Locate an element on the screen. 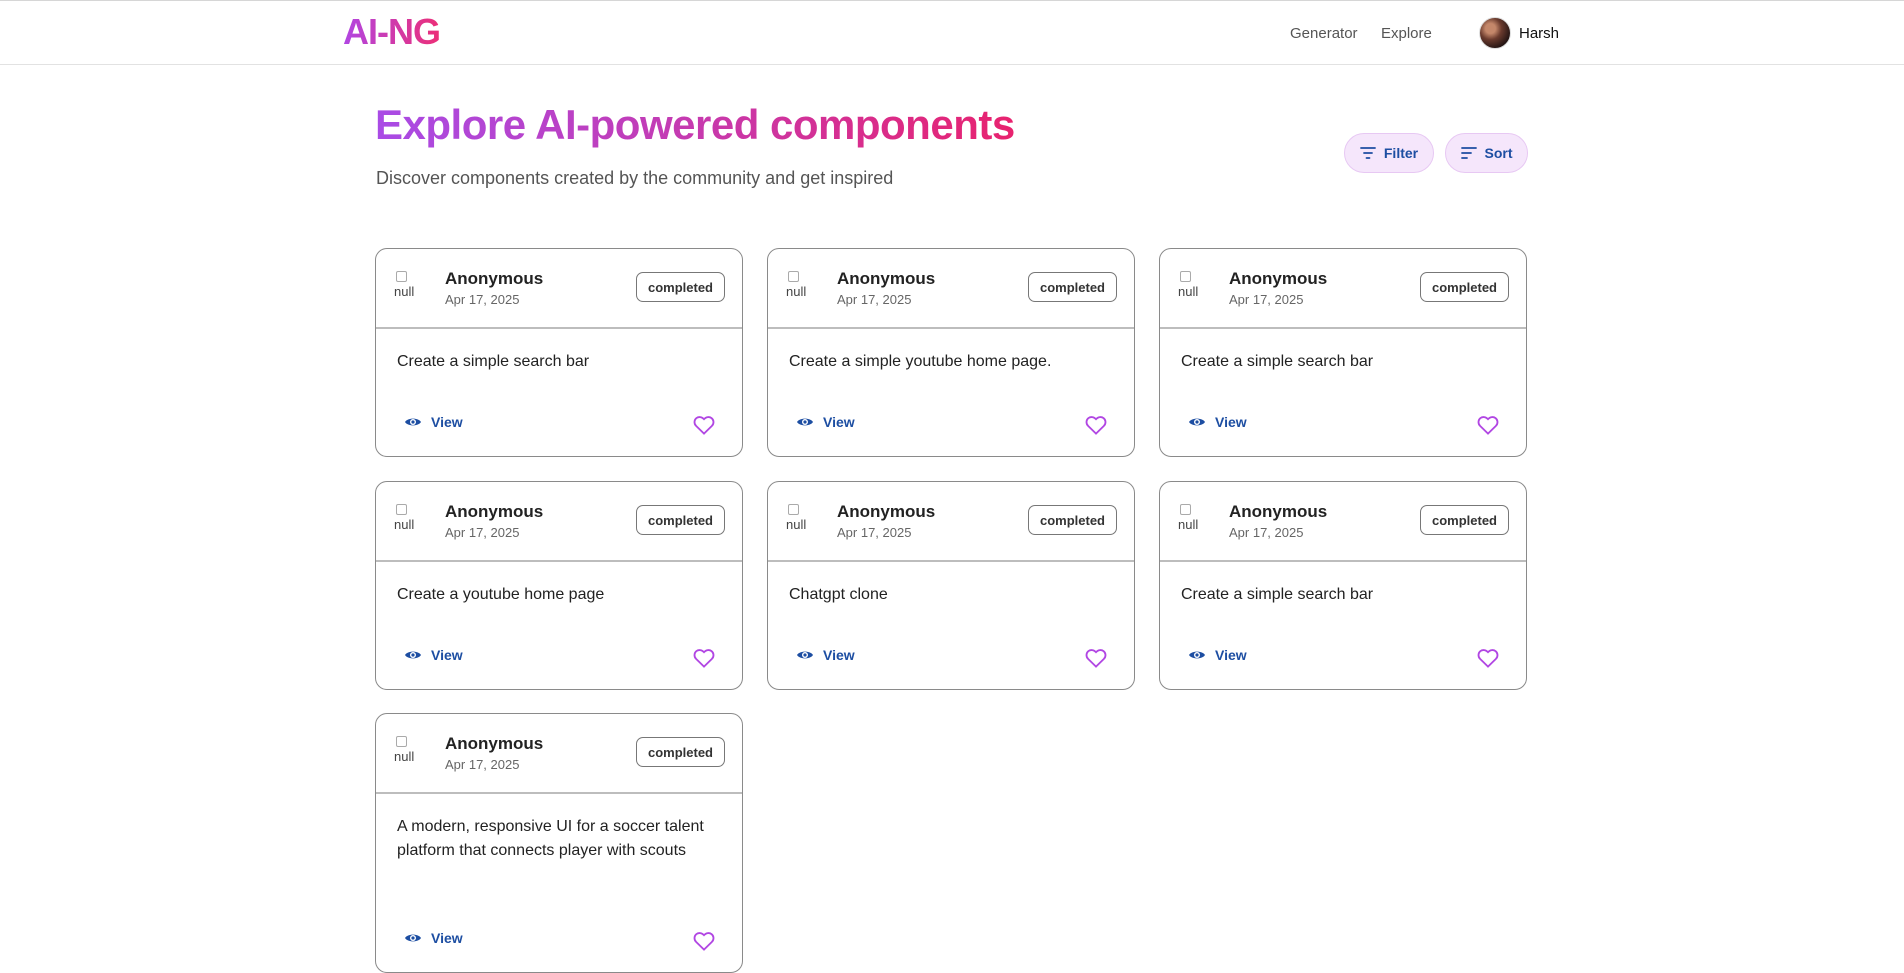  user-name: Harsh is located at coordinates (1539, 33).